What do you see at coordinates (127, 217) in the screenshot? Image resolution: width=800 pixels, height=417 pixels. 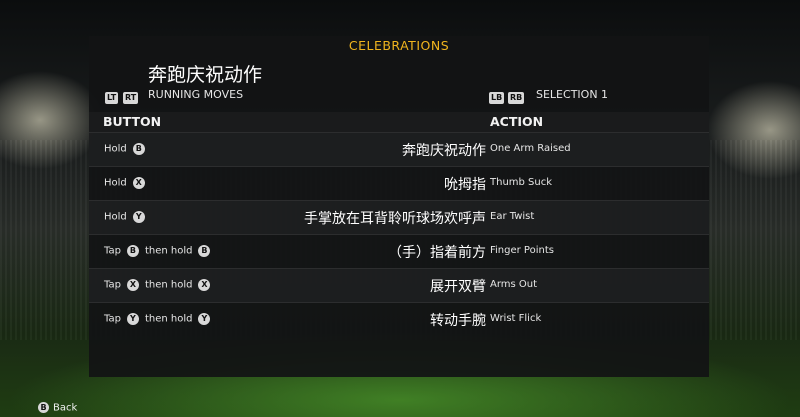 I see `button-combo: Hold Y` at bounding box center [127, 217].